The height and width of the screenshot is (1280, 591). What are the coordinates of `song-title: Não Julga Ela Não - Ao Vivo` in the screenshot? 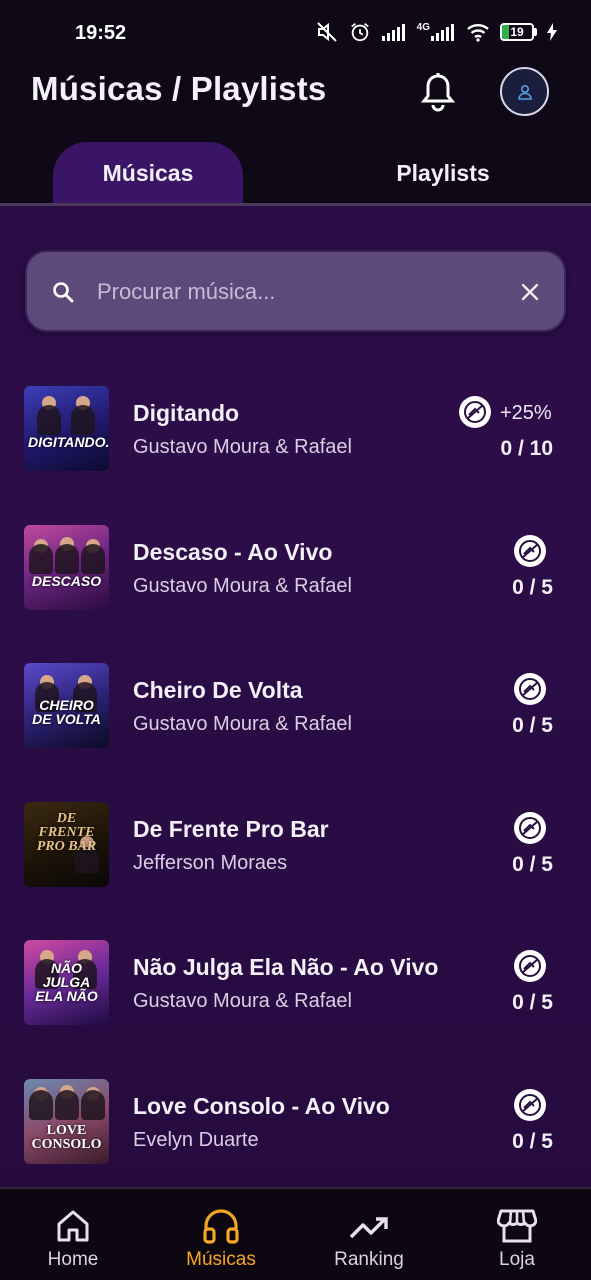 It's located at (286, 967).